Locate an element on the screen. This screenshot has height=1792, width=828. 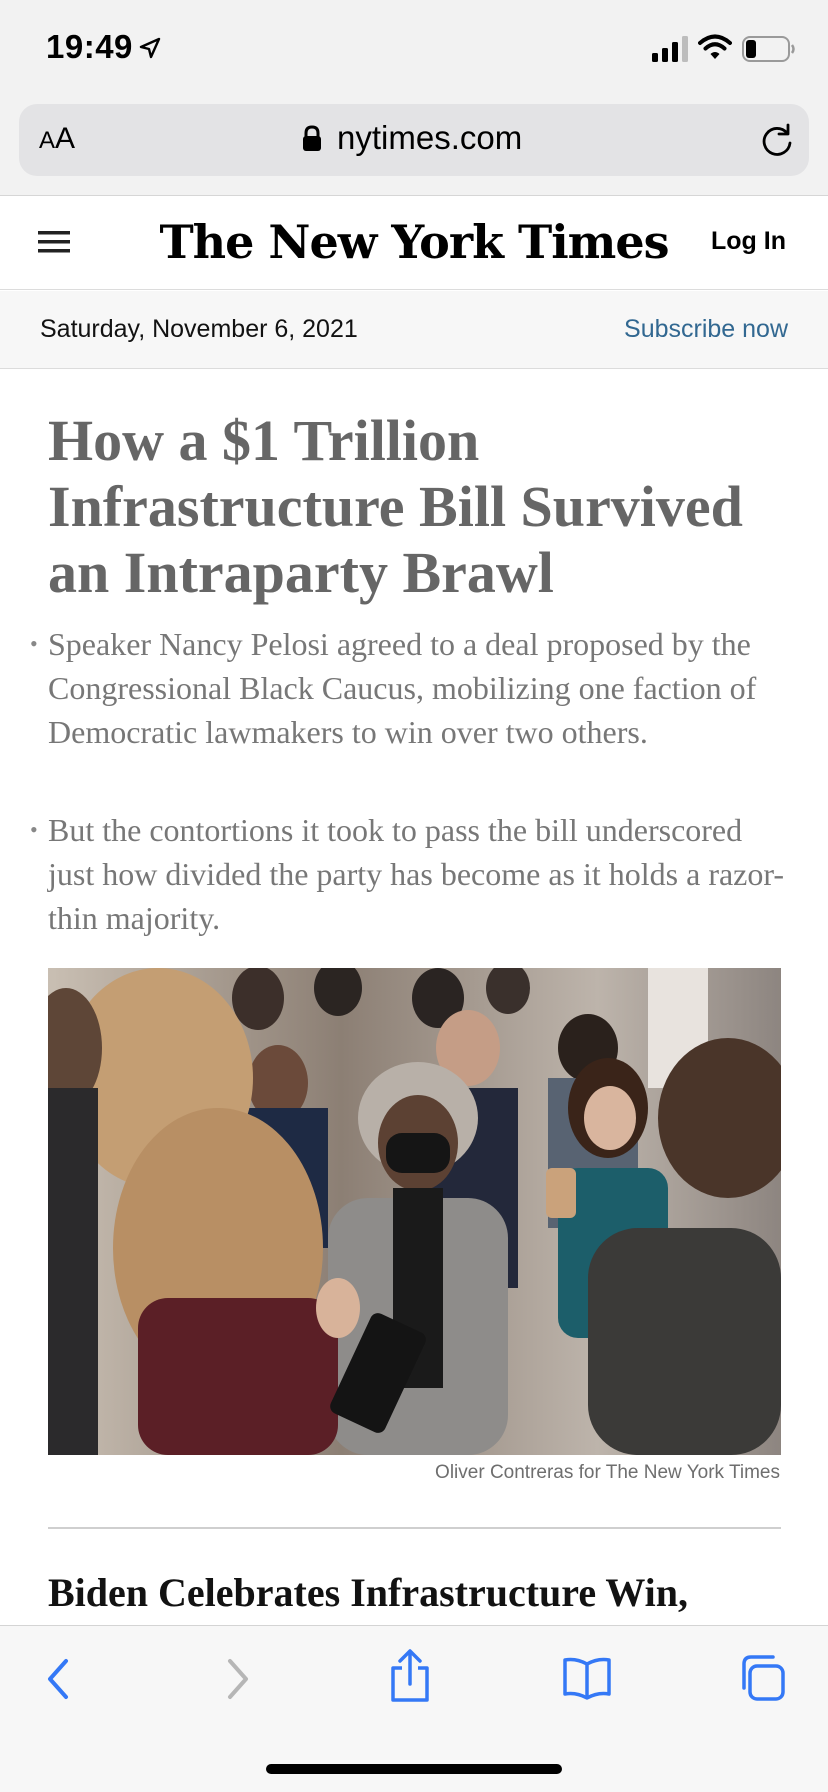
login-button: Log In is located at coordinates (748, 241).